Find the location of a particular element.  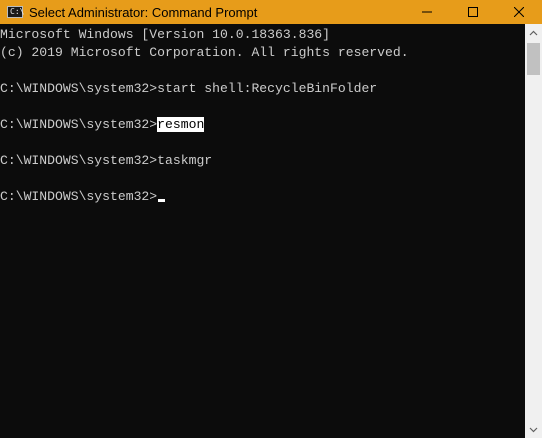

command-text: taskmgr is located at coordinates (185, 160).